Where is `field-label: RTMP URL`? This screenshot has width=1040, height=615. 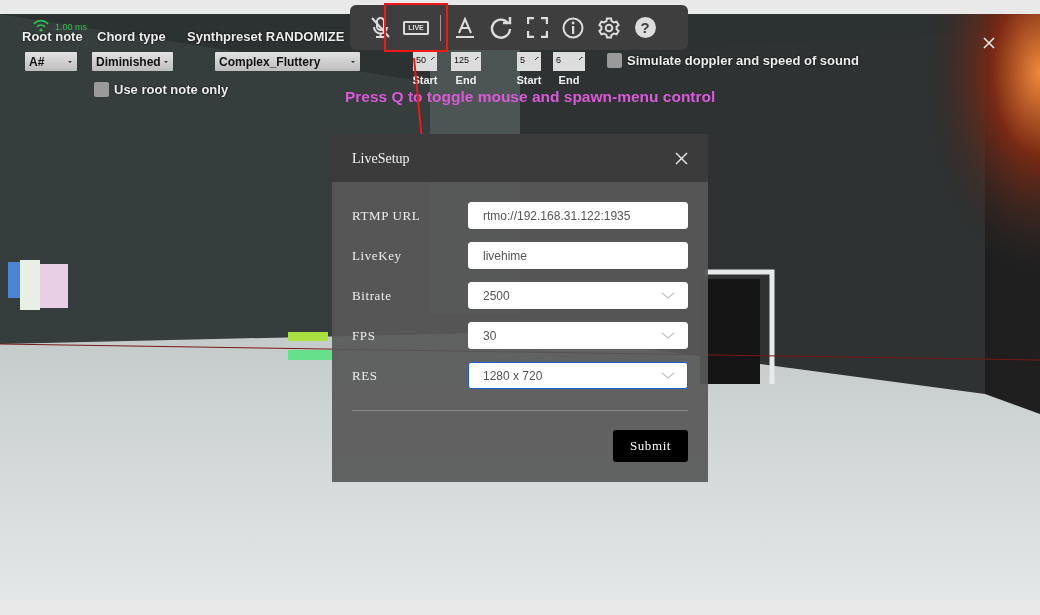 field-label: RTMP URL is located at coordinates (387, 215).